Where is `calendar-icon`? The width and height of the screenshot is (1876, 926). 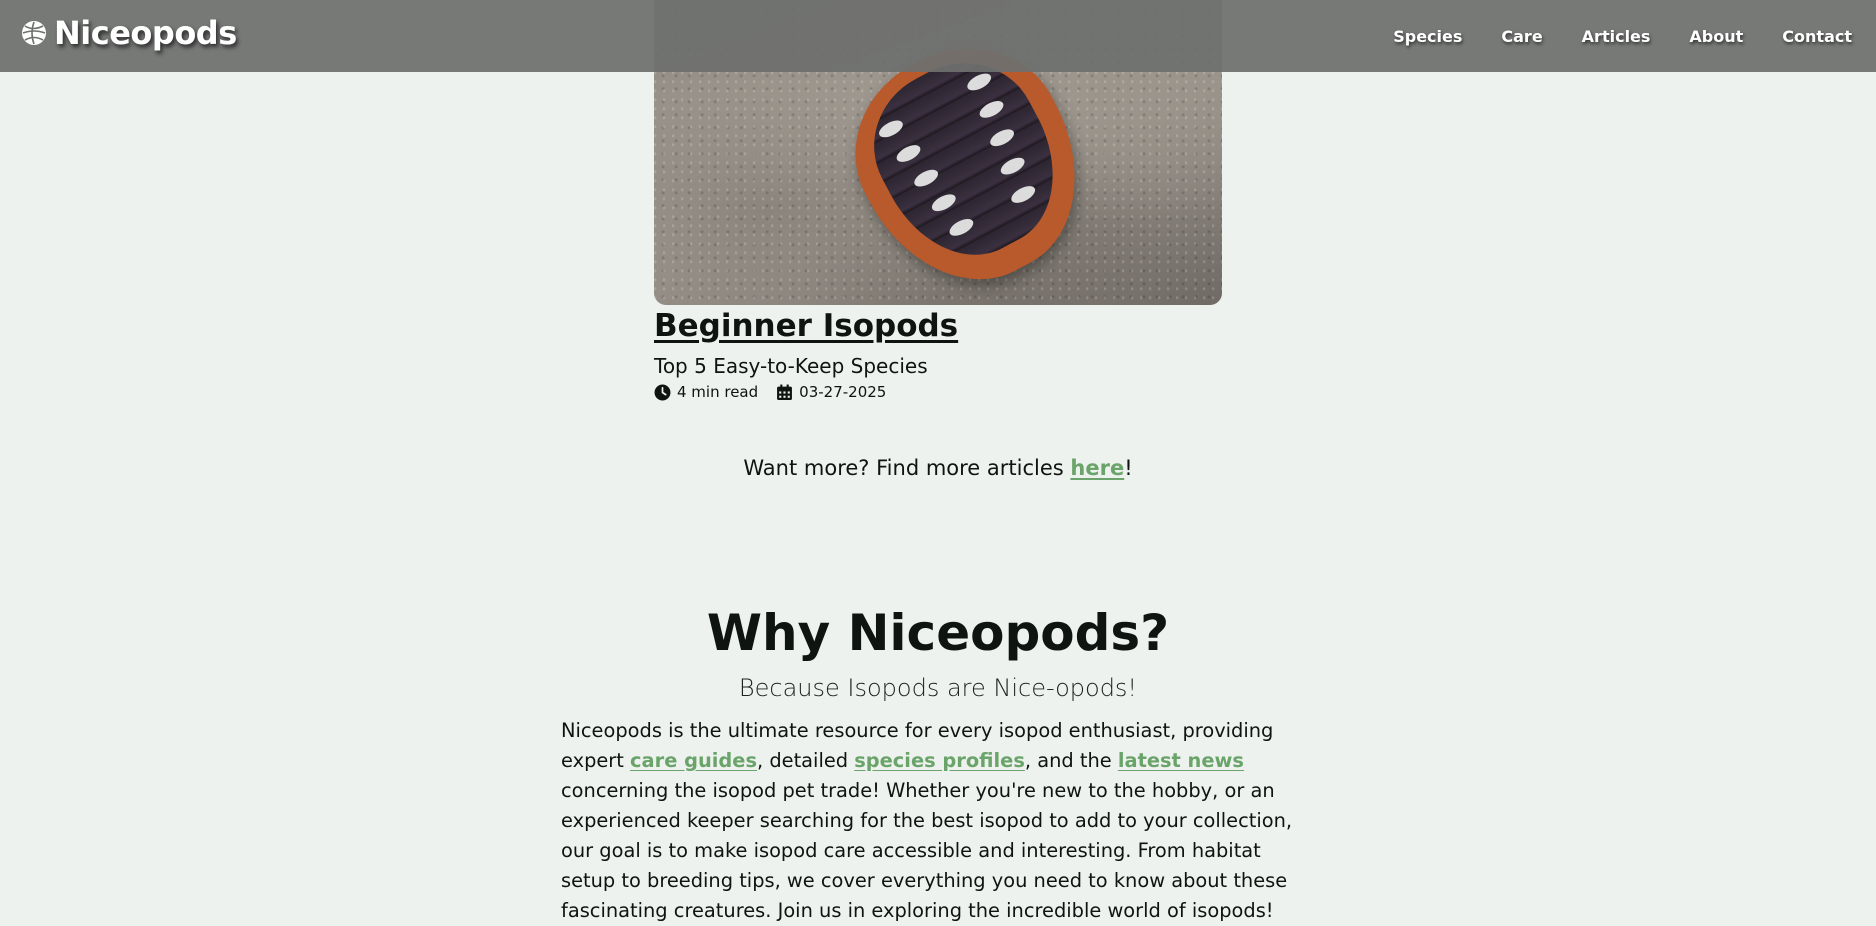 calendar-icon is located at coordinates (785, 392).